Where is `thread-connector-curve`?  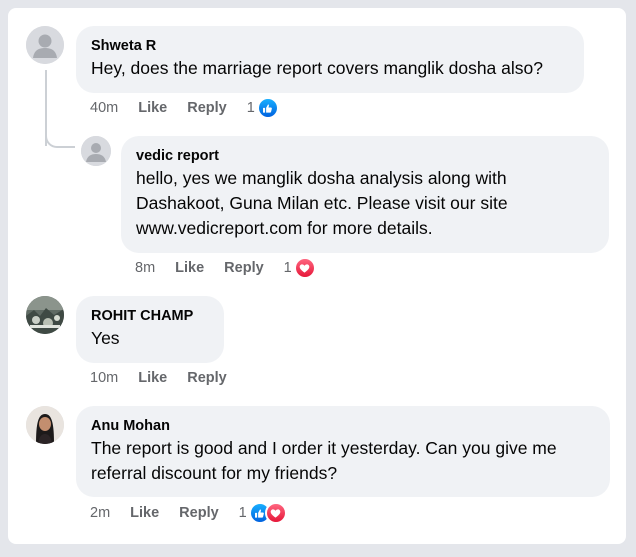
thread-connector-curve is located at coordinates (60, 132).